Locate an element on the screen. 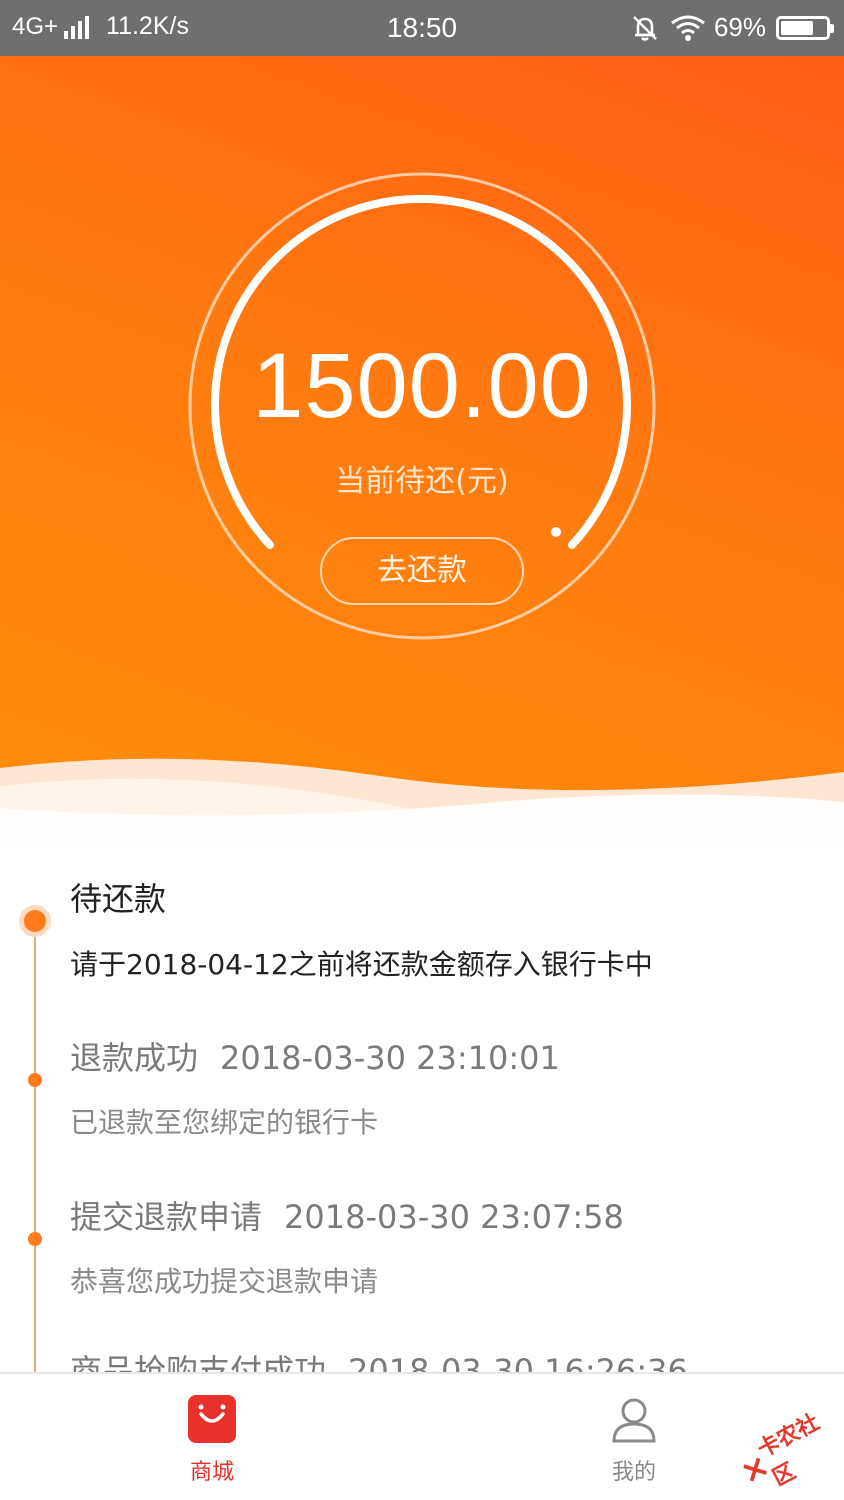  mute-icon is located at coordinates (645, 28).